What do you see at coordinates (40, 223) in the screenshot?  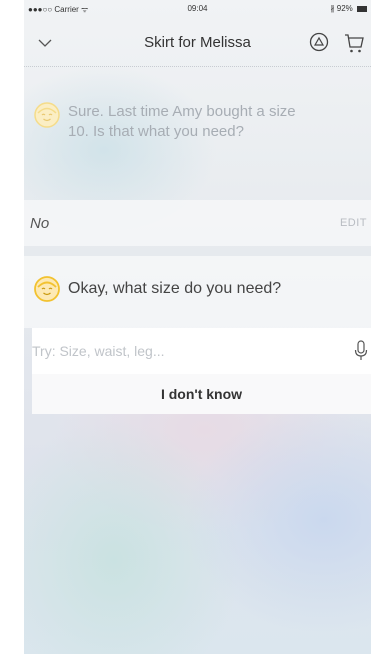 I see `user-answer-text: No` at bounding box center [40, 223].